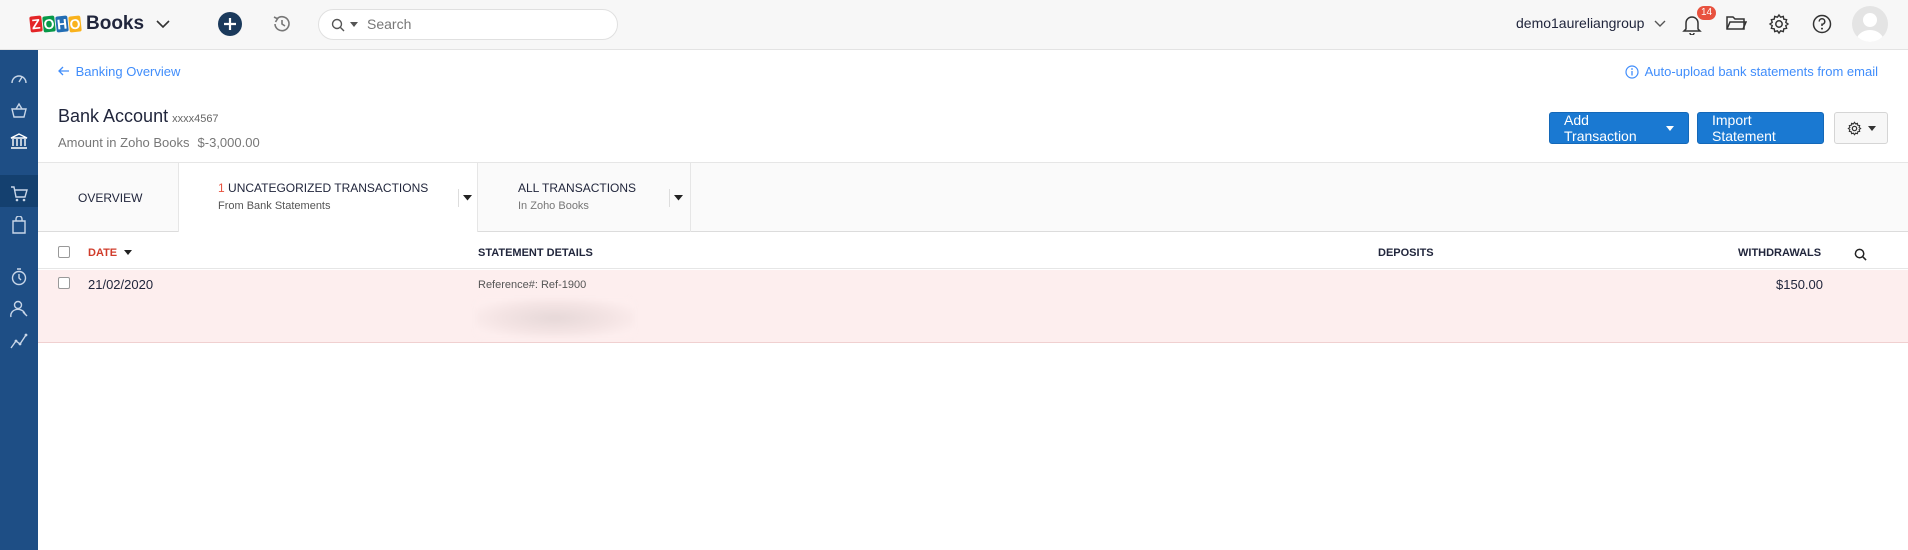 The width and height of the screenshot is (1908, 550). I want to click on table-row: 21/02/2020 Reference#: Ref-1900 $150.00, so click(973, 306).